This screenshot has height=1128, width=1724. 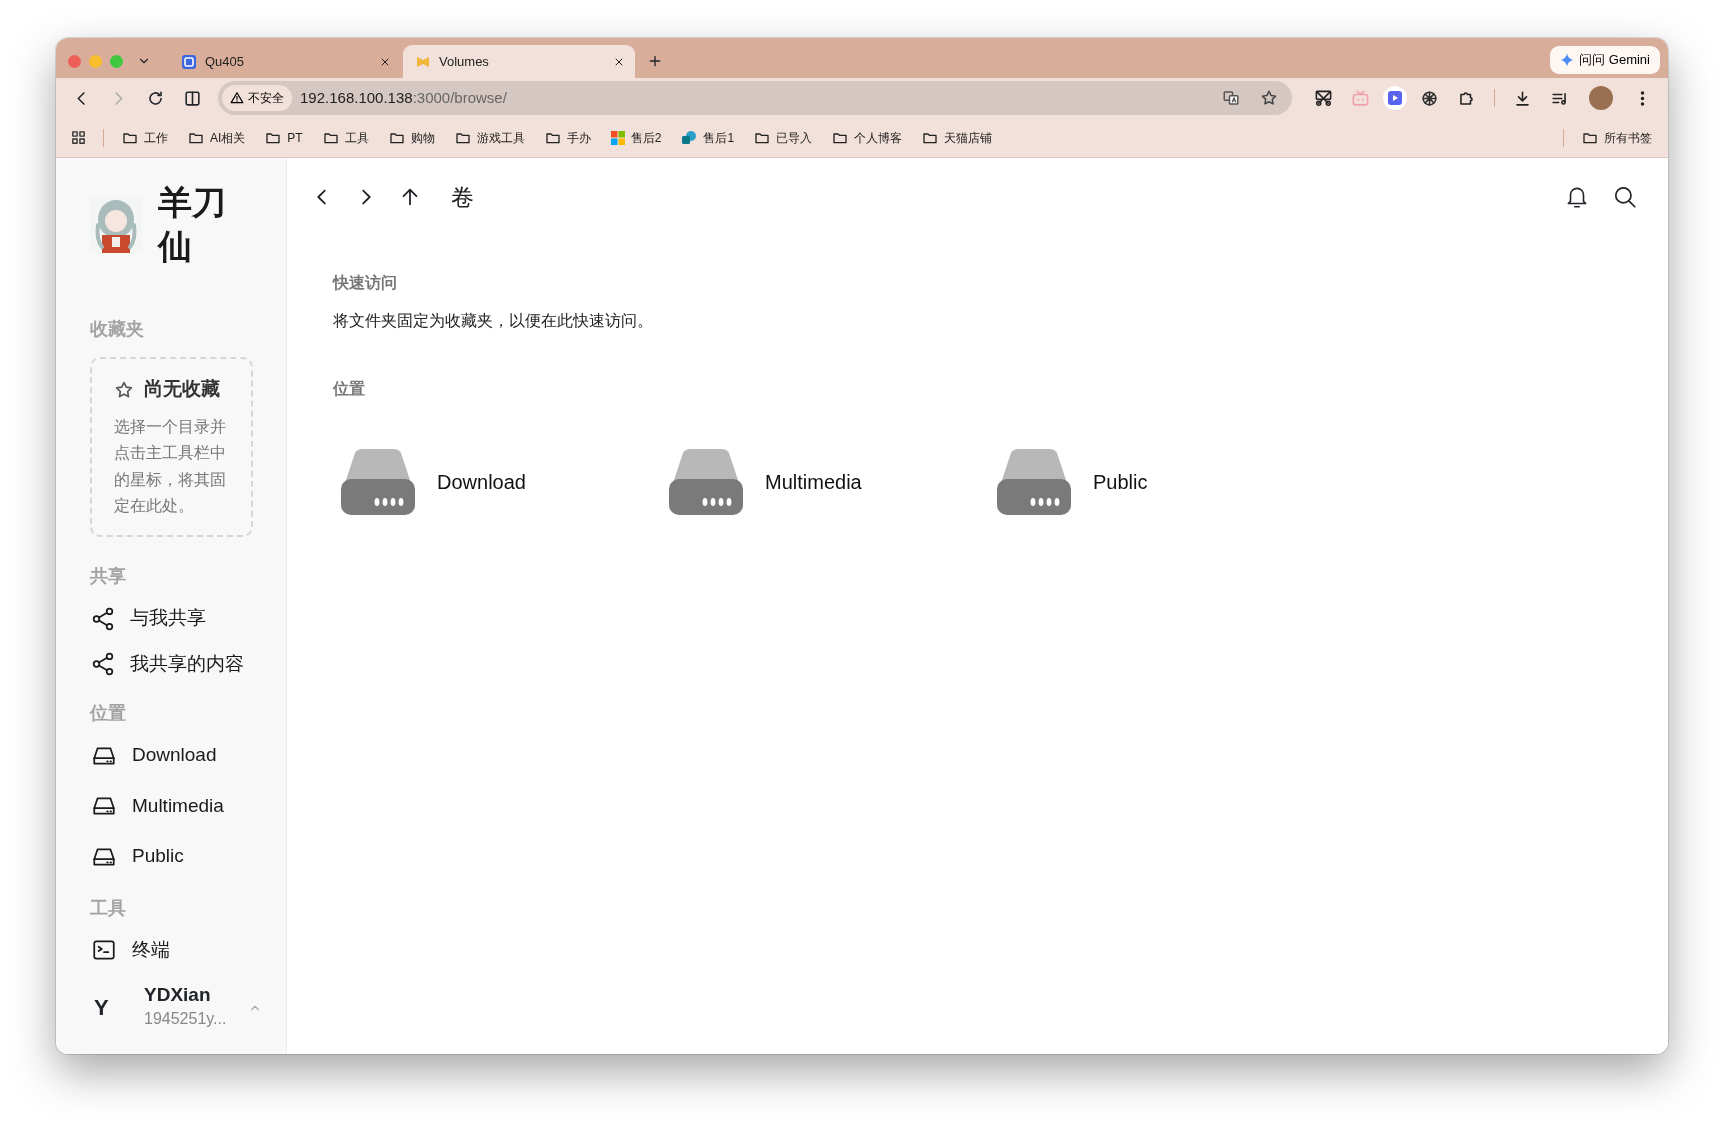 I want to click on site-icon, so click(x=689, y=137).